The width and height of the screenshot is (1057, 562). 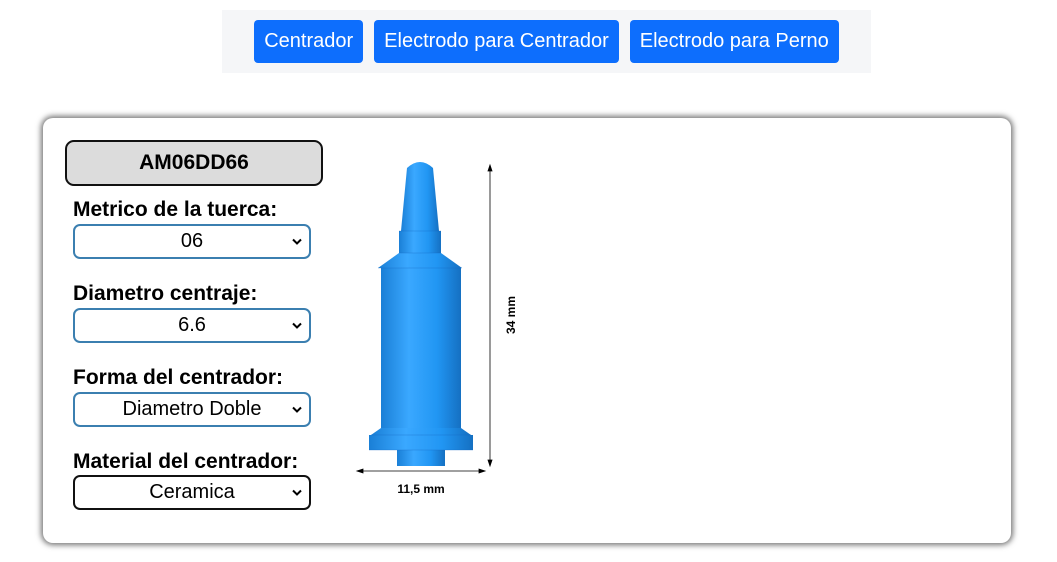 I want to click on select-metrico-tuerca: 06, so click(x=192, y=241).